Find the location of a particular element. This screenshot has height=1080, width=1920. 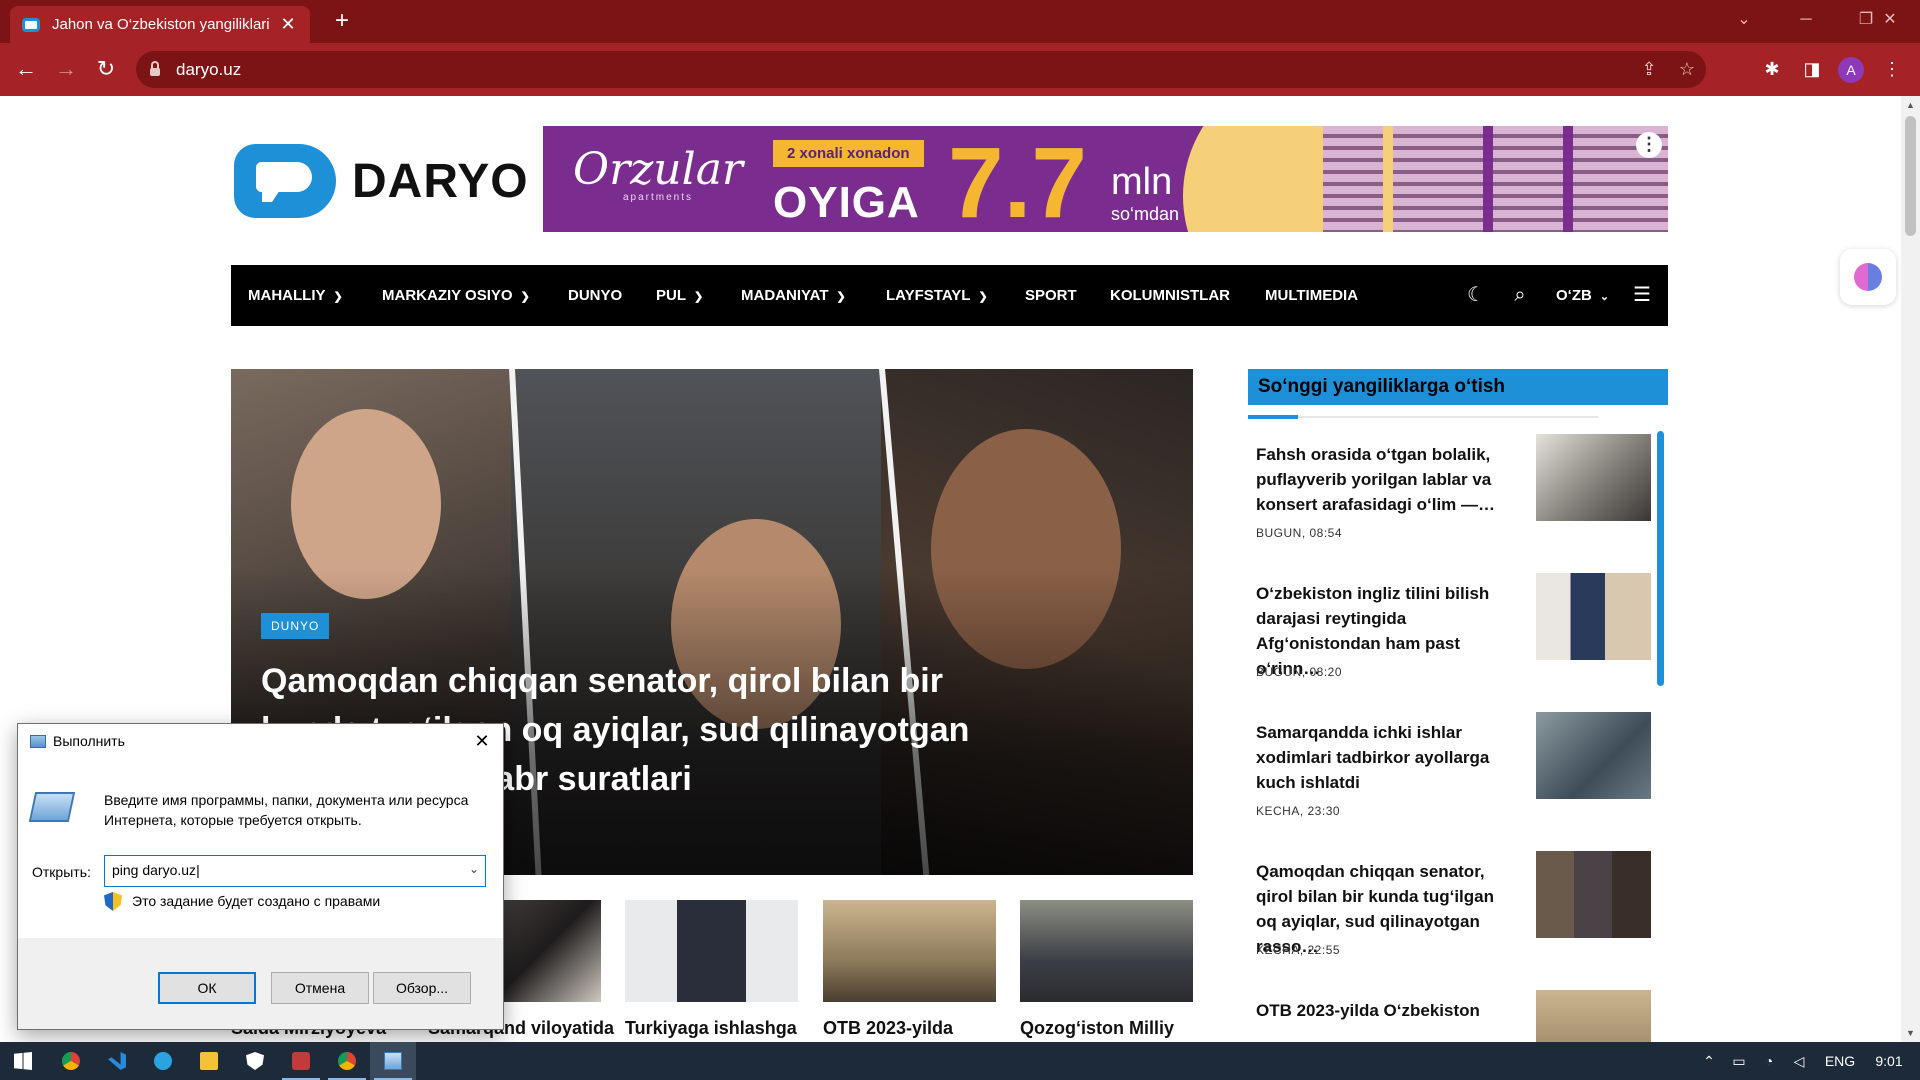

bookmark-star-icon: ☆ is located at coordinates (1687, 69).